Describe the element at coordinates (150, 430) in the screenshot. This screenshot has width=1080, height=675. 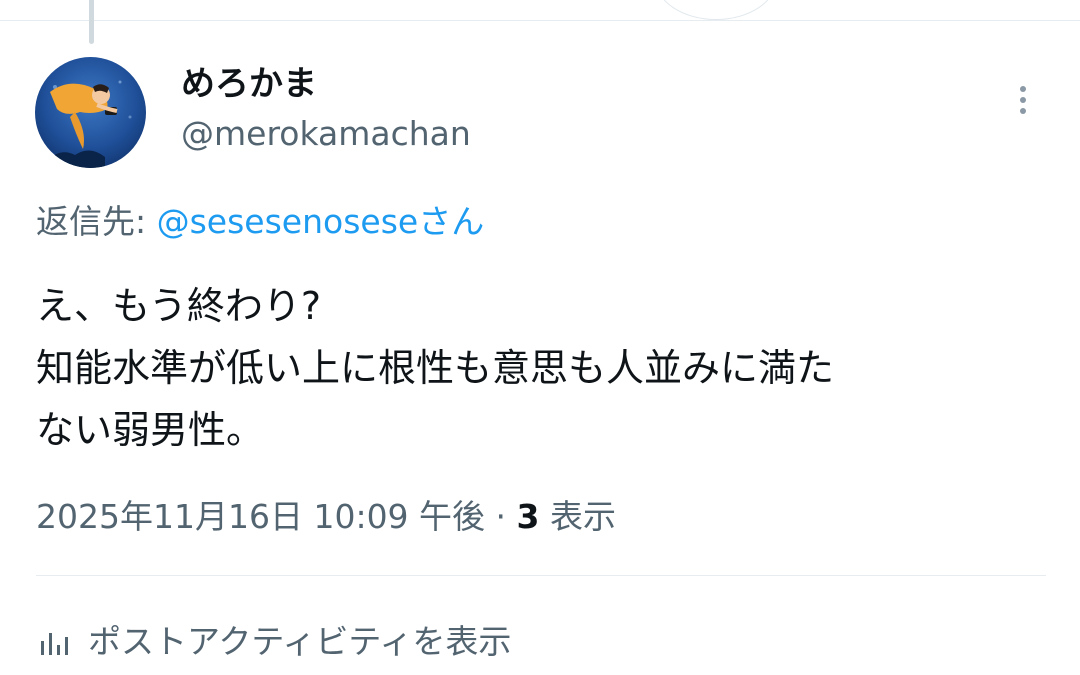
I see `tweet-line: ない弱男性。` at that location.